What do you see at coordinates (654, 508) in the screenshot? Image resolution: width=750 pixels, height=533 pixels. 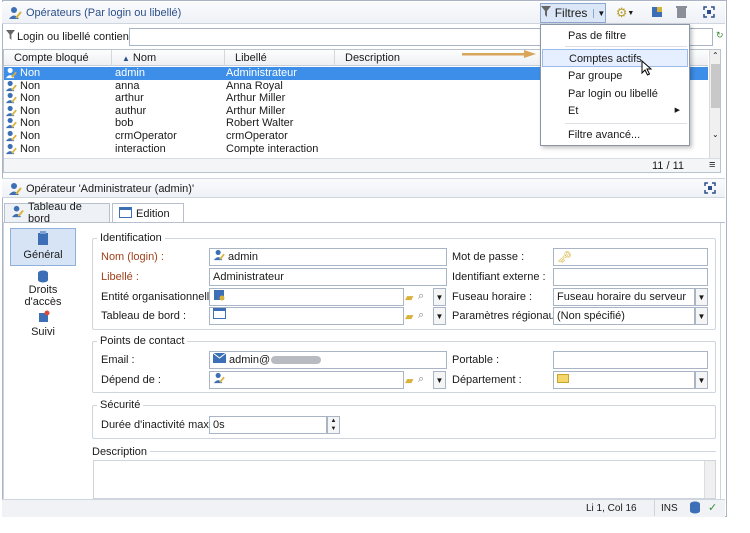 I see `status-divider` at bounding box center [654, 508].